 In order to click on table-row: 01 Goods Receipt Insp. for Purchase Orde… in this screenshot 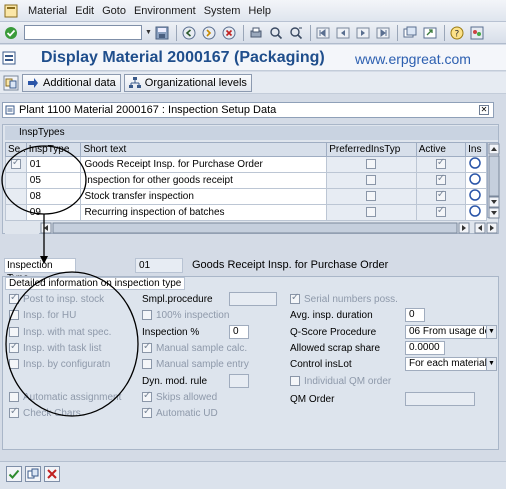, I will do `click(246, 164)`.